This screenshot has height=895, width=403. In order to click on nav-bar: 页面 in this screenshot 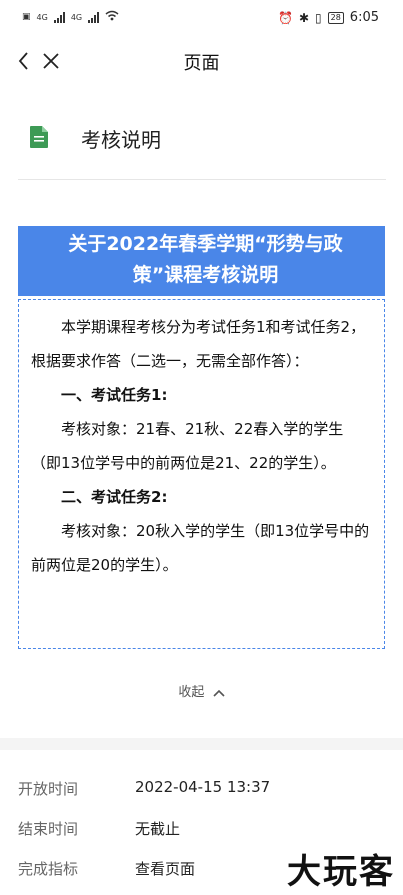, I will do `click(201, 61)`.